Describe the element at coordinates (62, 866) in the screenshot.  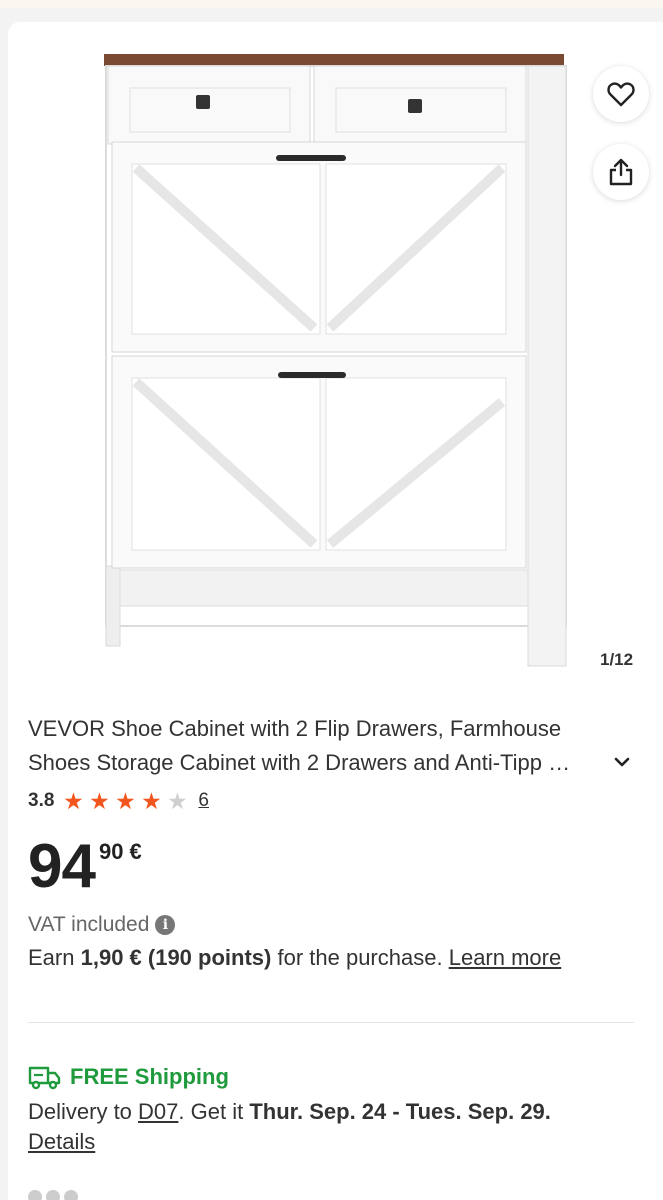
I see `price-integer: 94` at that location.